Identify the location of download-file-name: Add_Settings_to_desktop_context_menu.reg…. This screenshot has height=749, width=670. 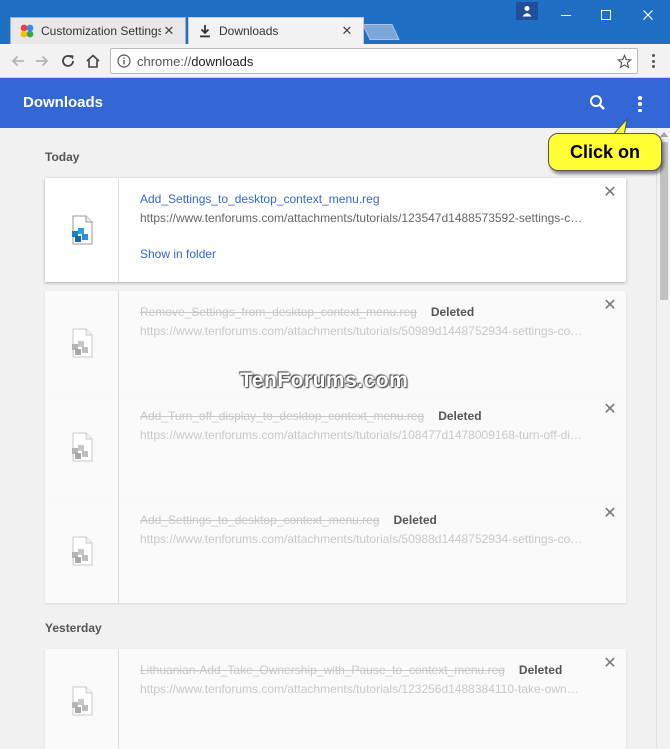
(288, 520).